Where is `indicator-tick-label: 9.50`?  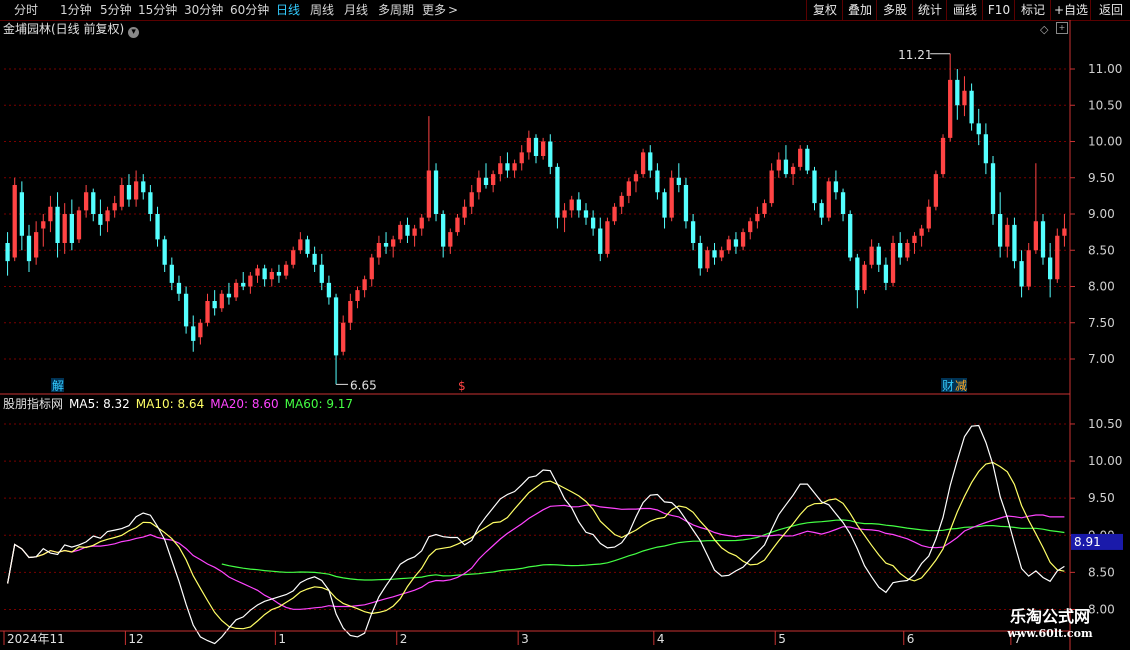
indicator-tick-label: 9.50 is located at coordinates (1101, 498).